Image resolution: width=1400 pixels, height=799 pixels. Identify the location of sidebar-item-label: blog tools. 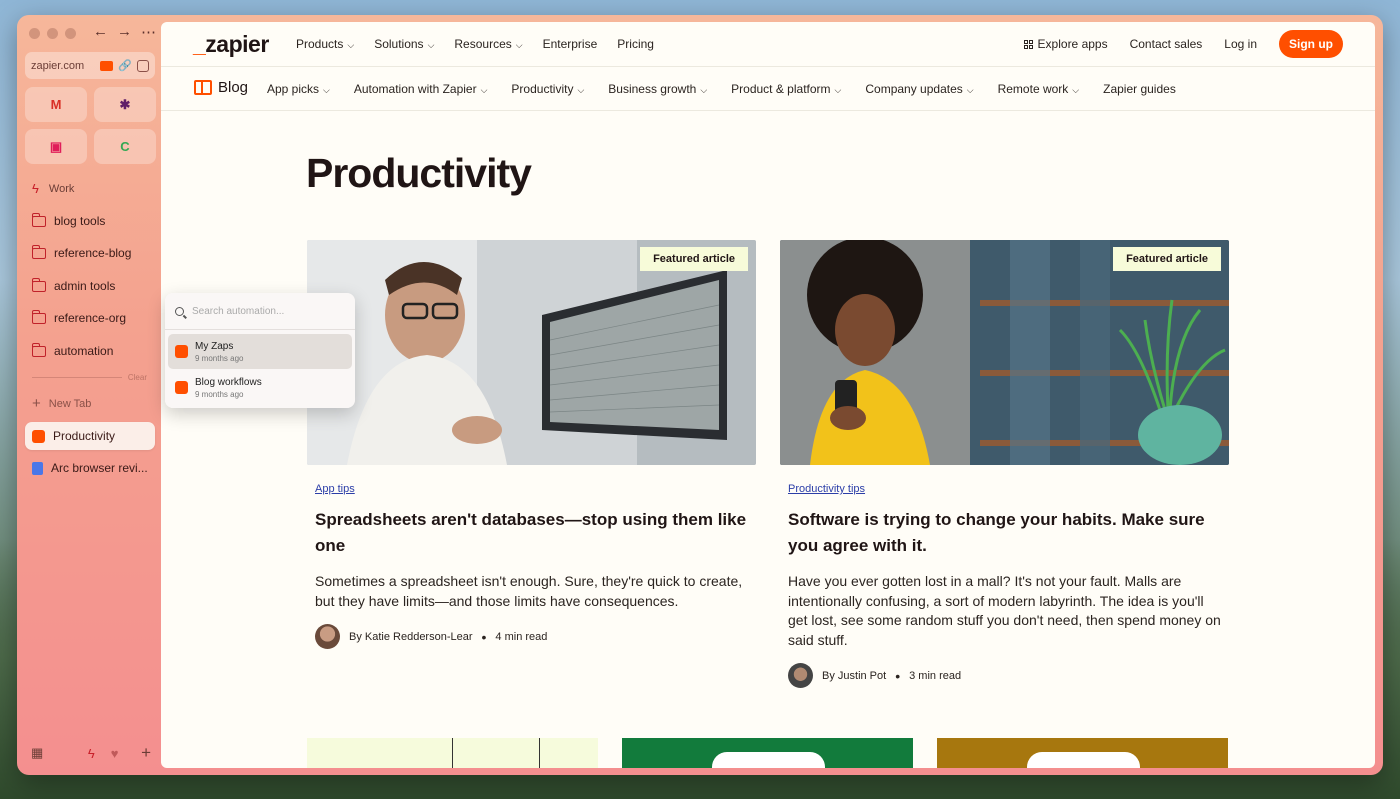
(80, 221).